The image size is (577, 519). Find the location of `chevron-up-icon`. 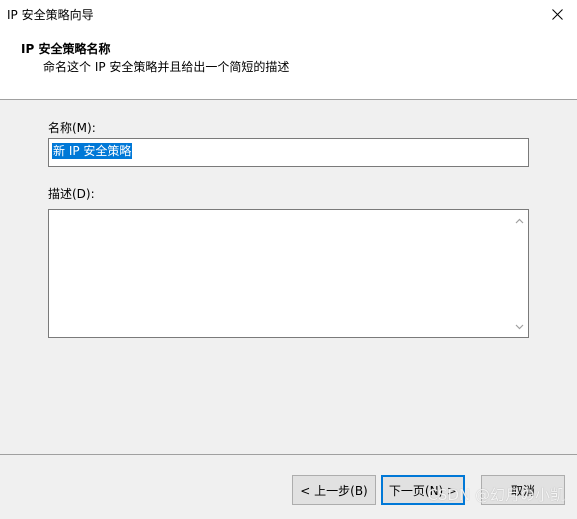

chevron-up-icon is located at coordinates (519, 220).